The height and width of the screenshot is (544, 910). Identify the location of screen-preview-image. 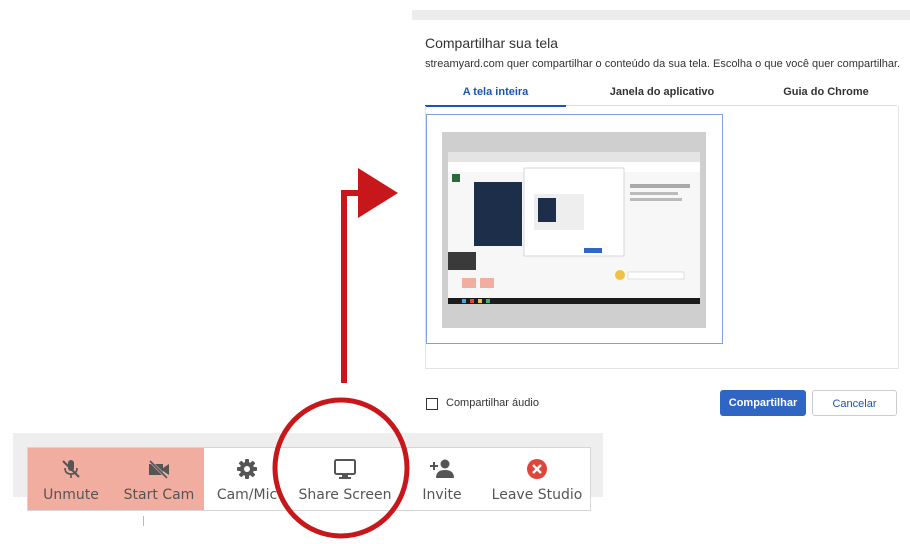
(574, 230).